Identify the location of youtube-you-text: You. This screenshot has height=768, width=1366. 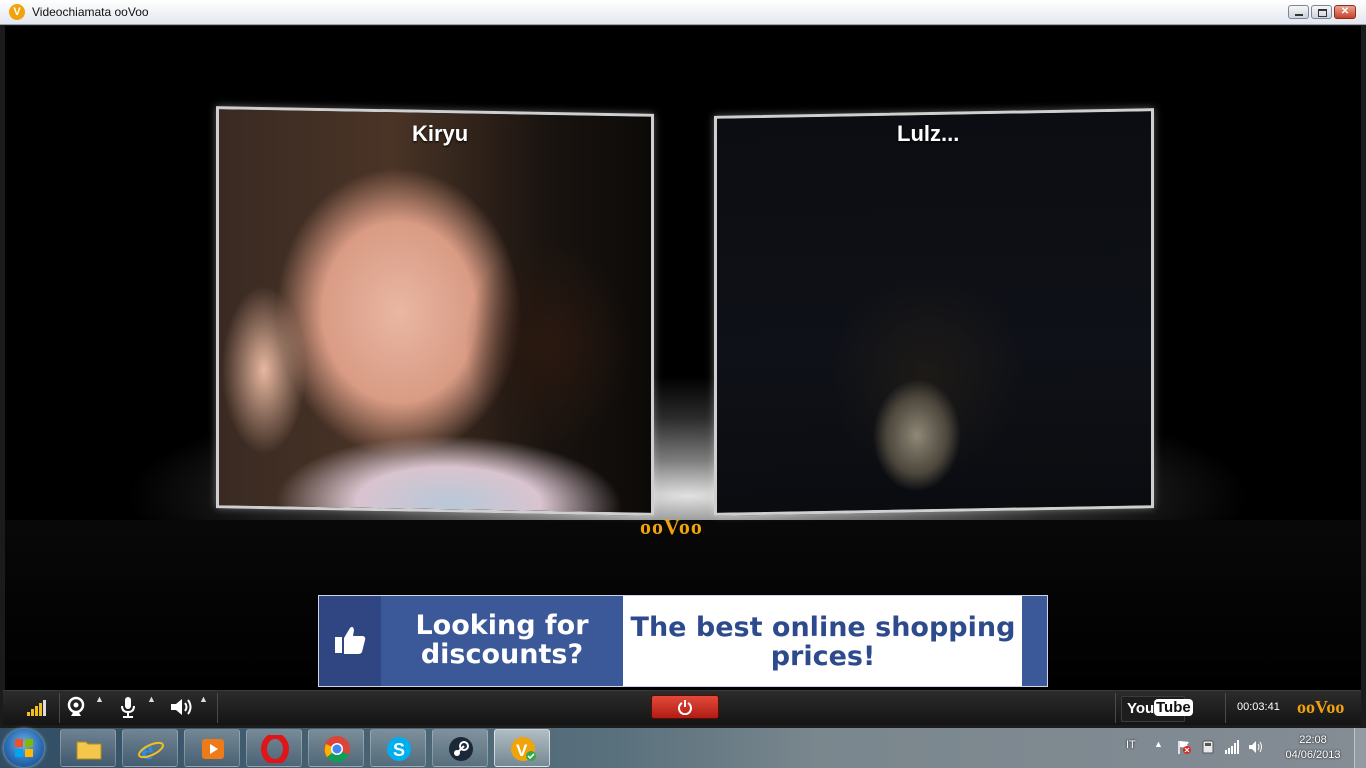
(1141, 708).